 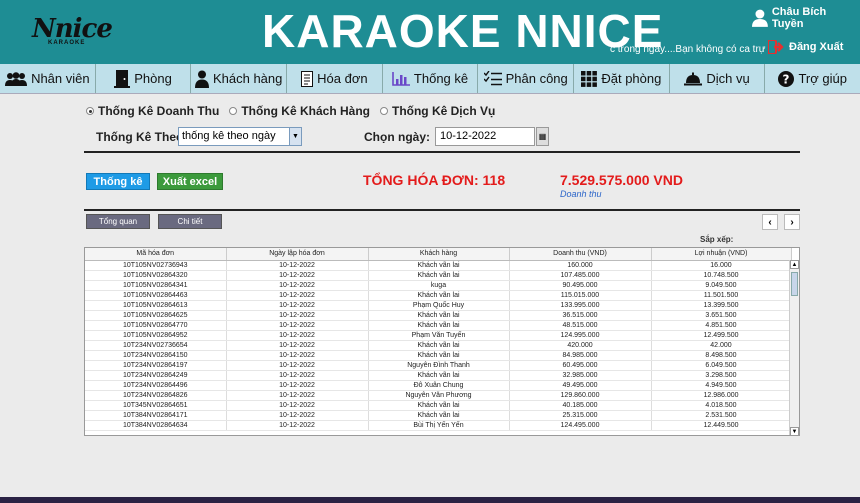 What do you see at coordinates (152, 111) in the screenshot?
I see `radio-revenue: Thống Kê Doanh Thu` at bounding box center [152, 111].